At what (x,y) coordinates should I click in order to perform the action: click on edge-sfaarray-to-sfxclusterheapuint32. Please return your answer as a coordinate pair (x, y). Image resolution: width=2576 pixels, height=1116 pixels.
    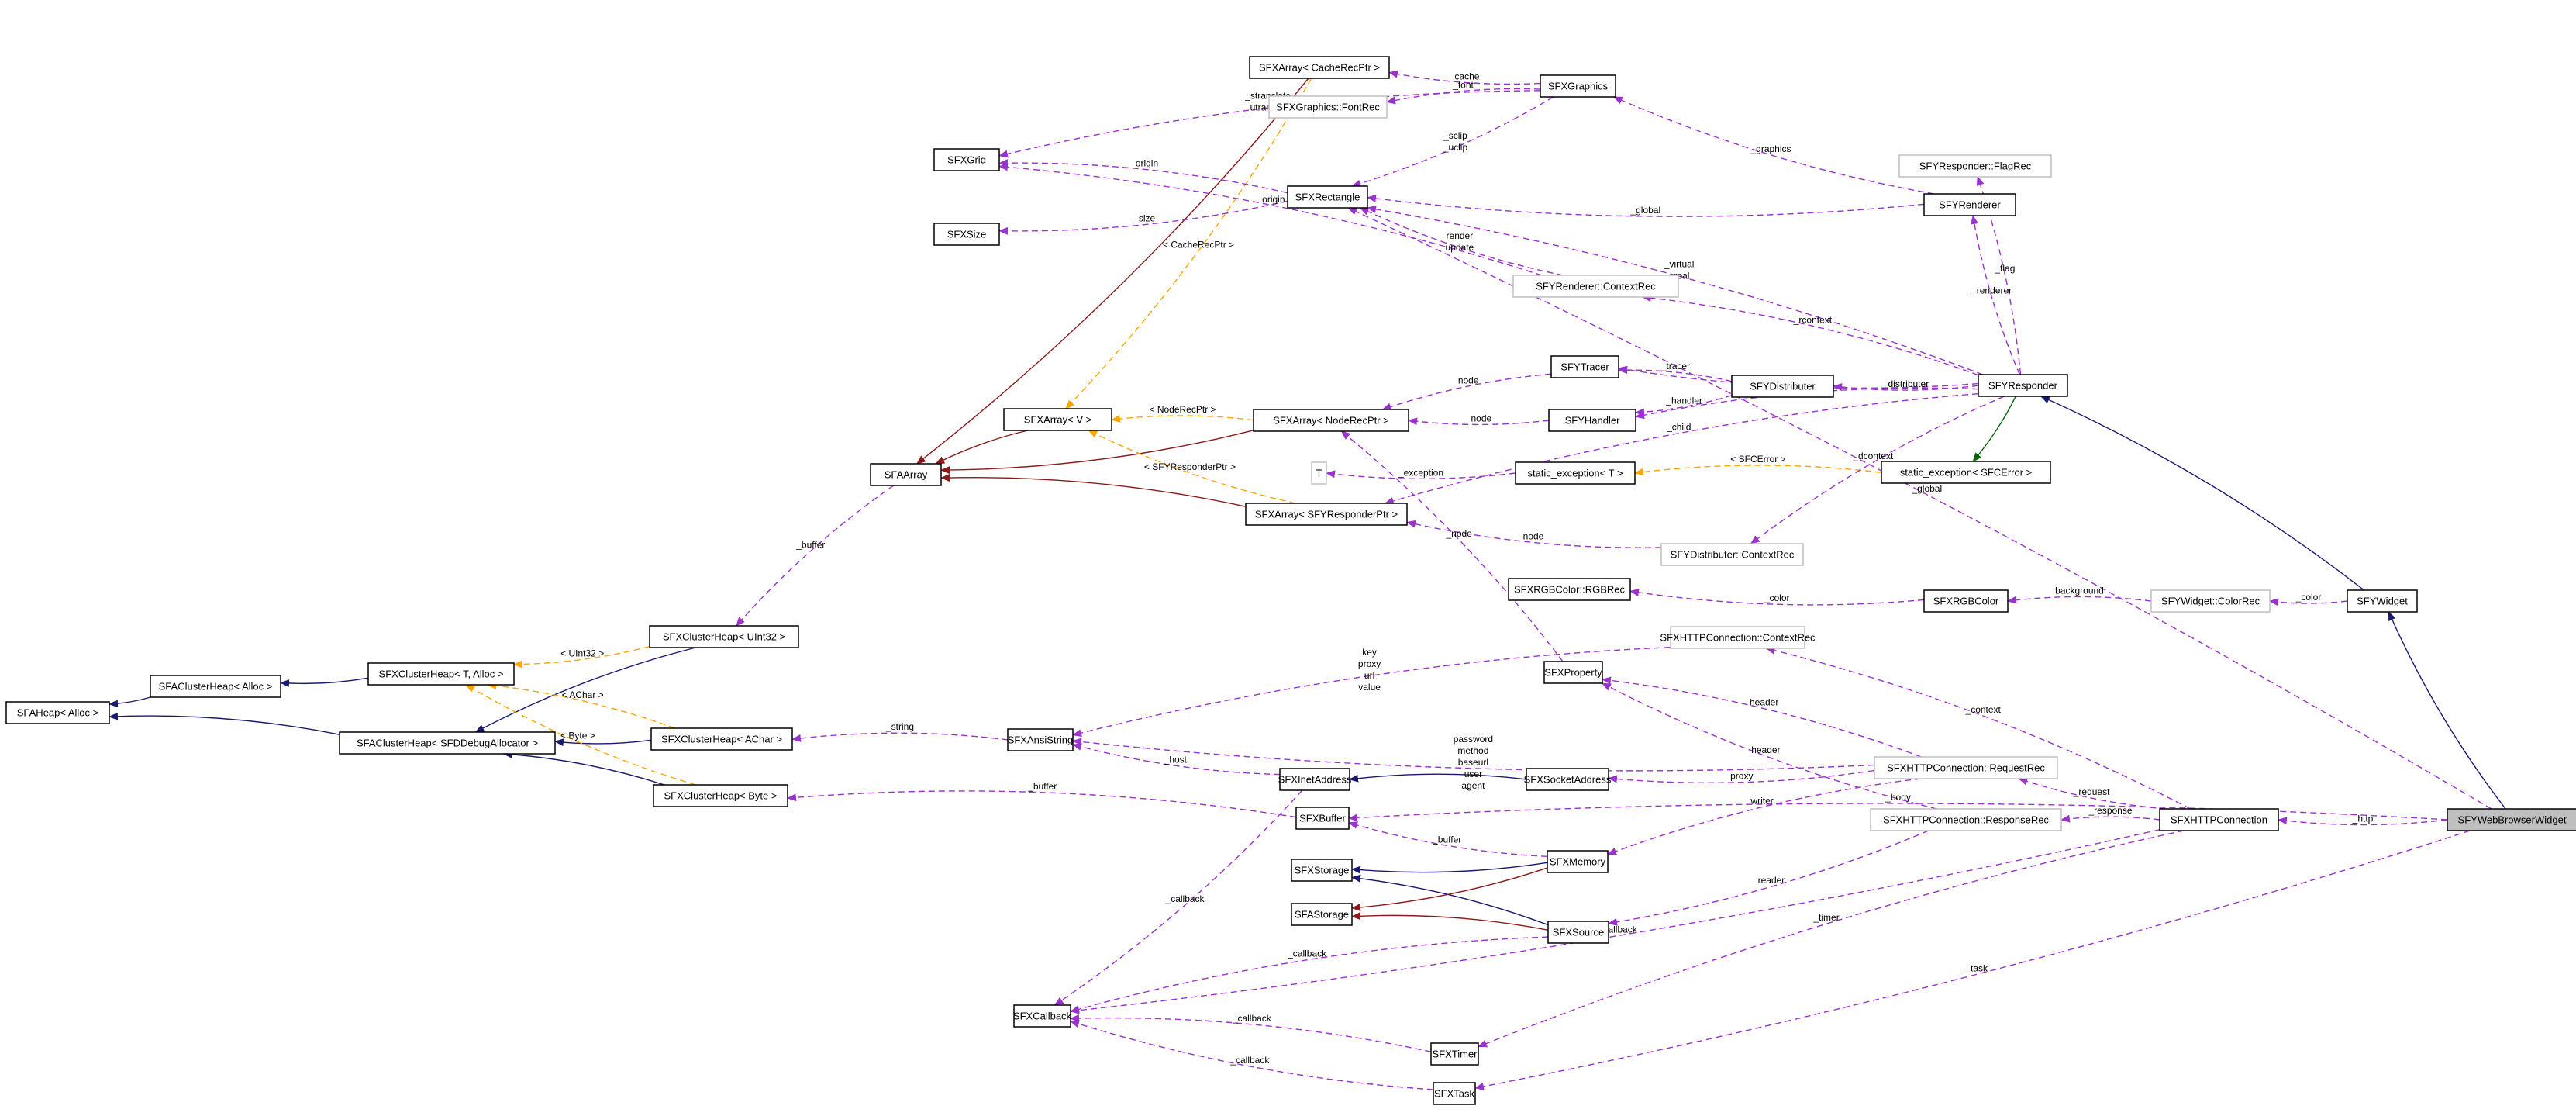
    Looking at the image, I should click on (815, 556).